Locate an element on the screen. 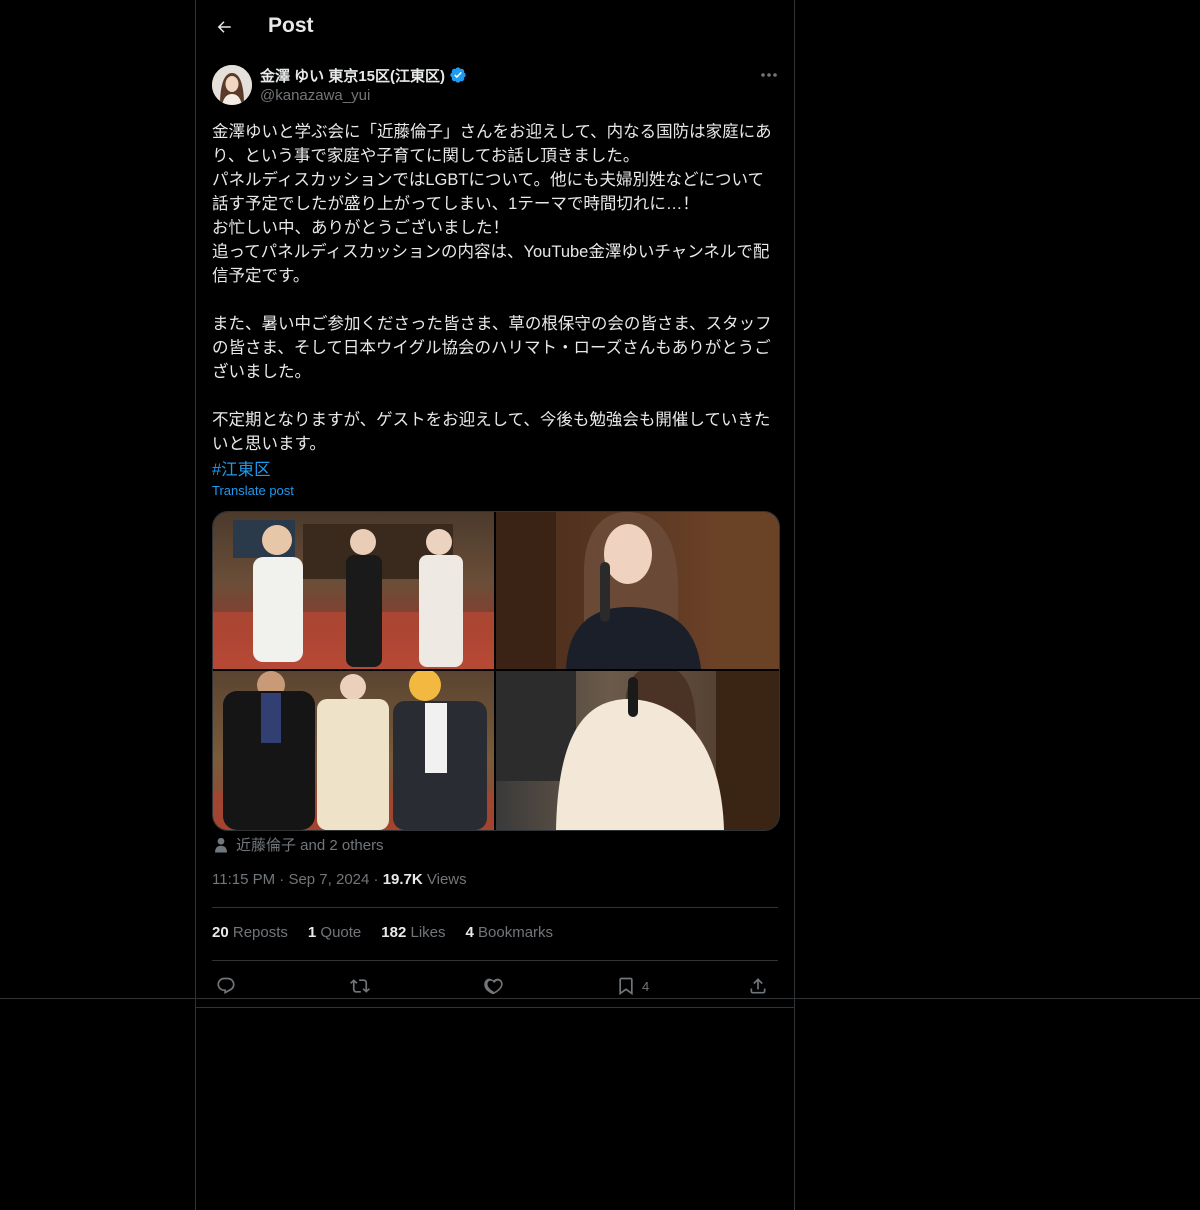 The height and width of the screenshot is (1210, 1200). tagged-users: 近藤倫子 and 2 others is located at coordinates (298, 844).